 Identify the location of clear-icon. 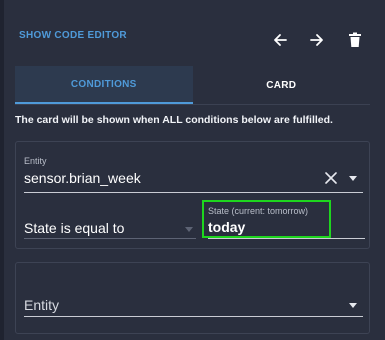
(331, 178).